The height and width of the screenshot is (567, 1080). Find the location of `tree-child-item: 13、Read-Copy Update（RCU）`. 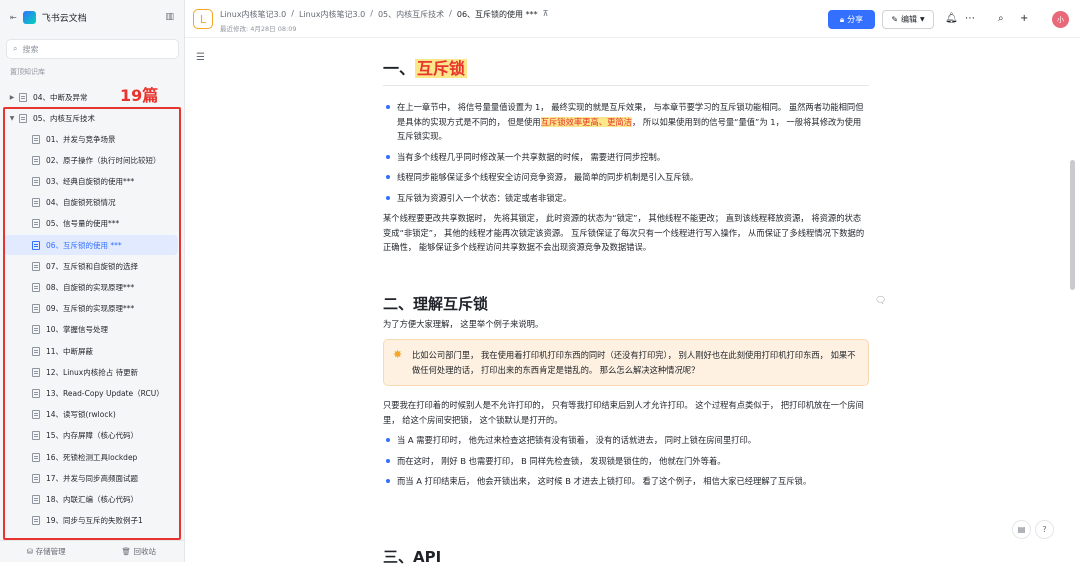

tree-child-item: 13、Read-Copy Update（RCU） is located at coordinates (91, 393).